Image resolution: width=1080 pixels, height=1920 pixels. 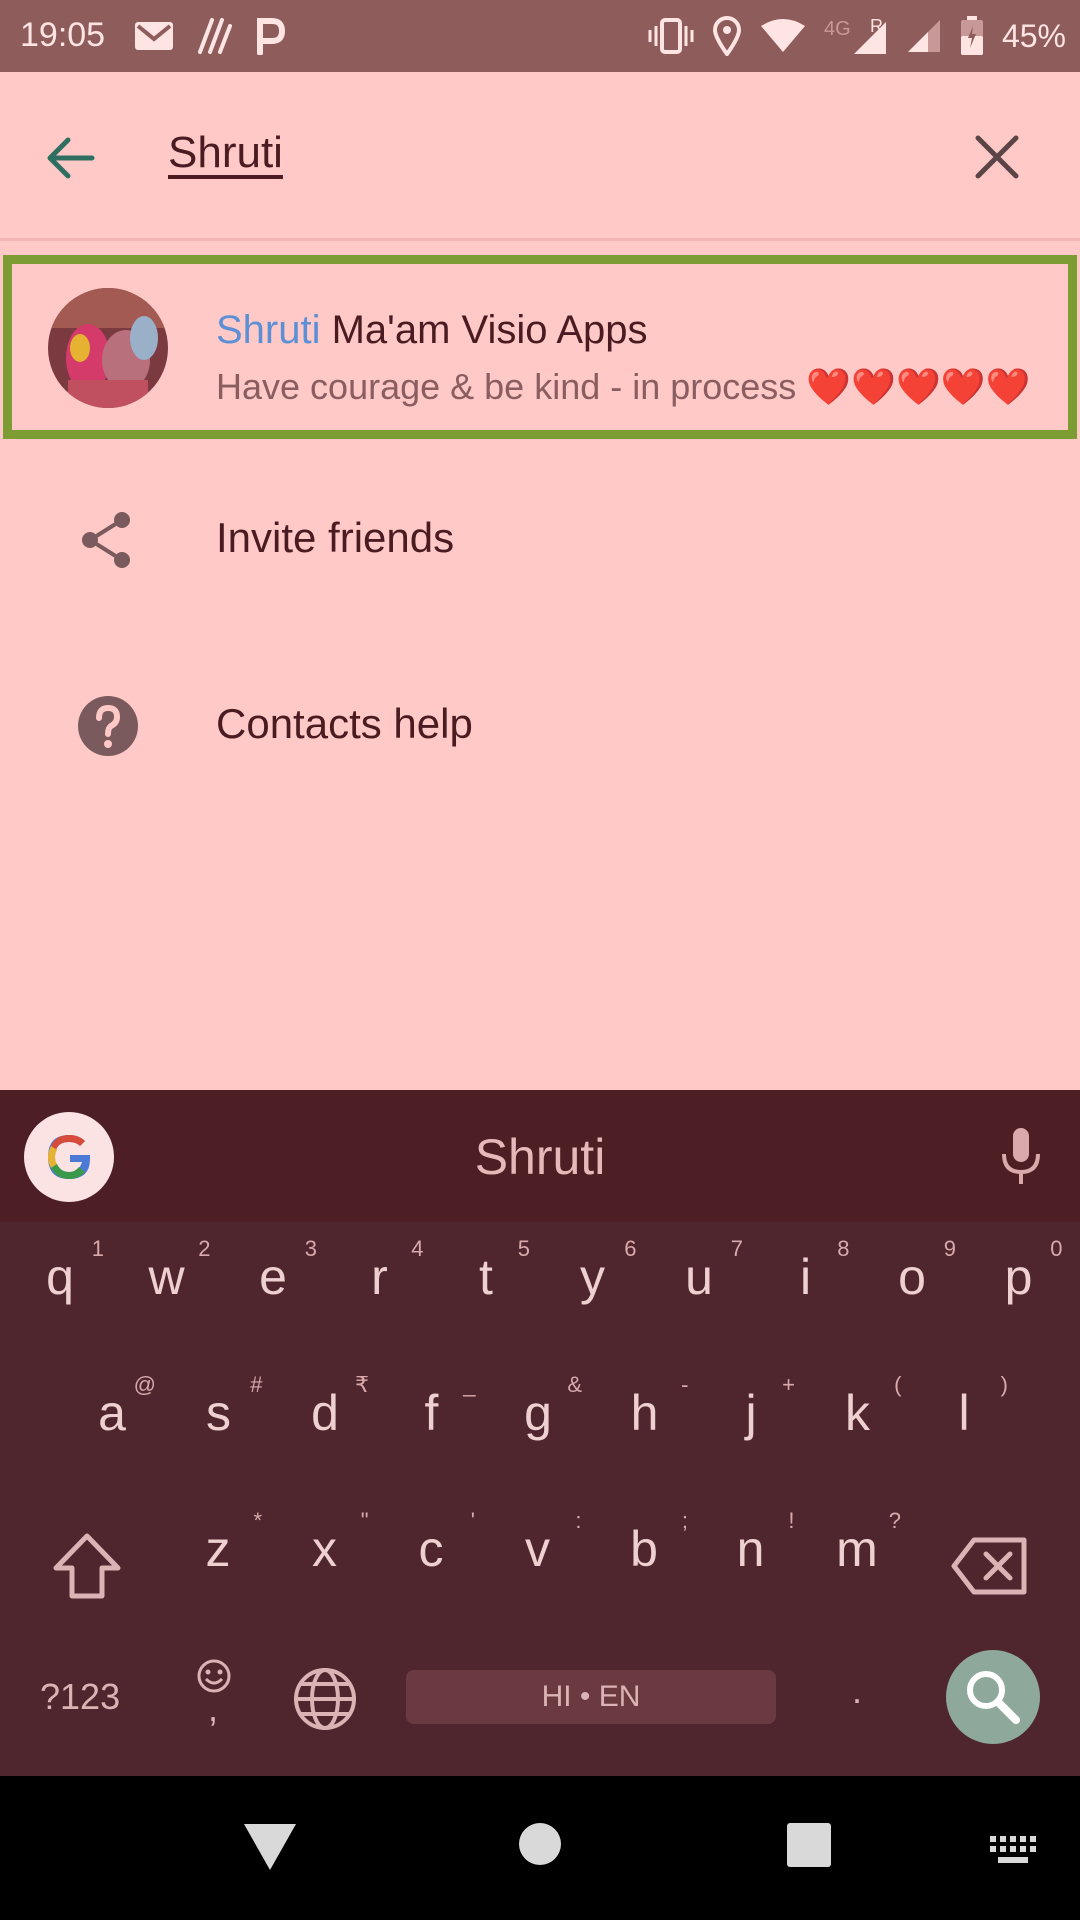 What do you see at coordinates (144, 1384) in the screenshot?
I see `key-alt-char: @` at bounding box center [144, 1384].